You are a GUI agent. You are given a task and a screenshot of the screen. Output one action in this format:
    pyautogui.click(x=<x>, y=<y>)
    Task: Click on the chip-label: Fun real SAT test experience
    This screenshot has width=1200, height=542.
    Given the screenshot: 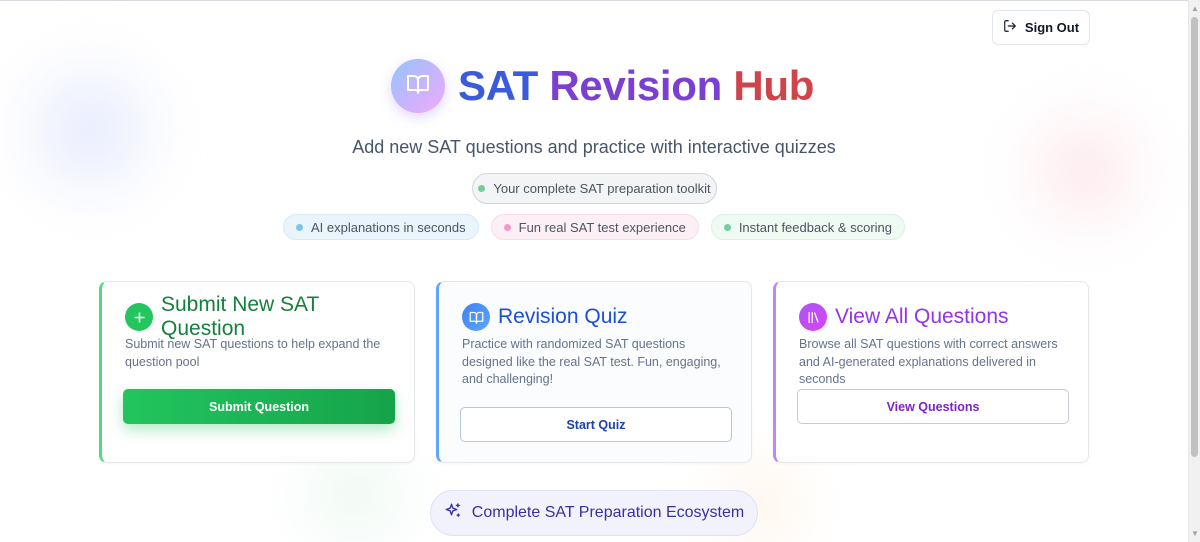 What is the action you would take?
    pyautogui.click(x=602, y=227)
    